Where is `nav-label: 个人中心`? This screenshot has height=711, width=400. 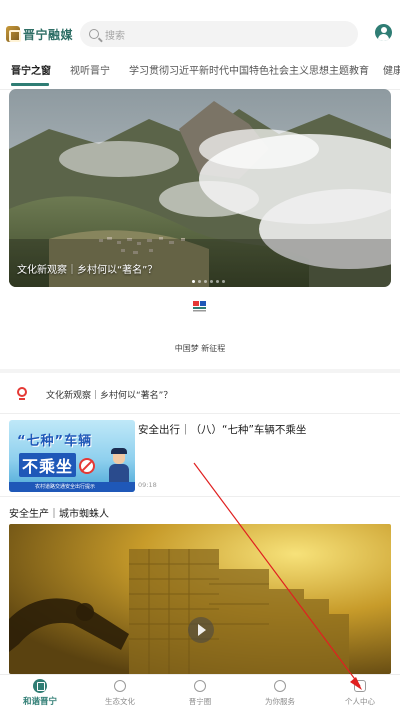
nav-label: 个人中心 is located at coordinates (360, 701).